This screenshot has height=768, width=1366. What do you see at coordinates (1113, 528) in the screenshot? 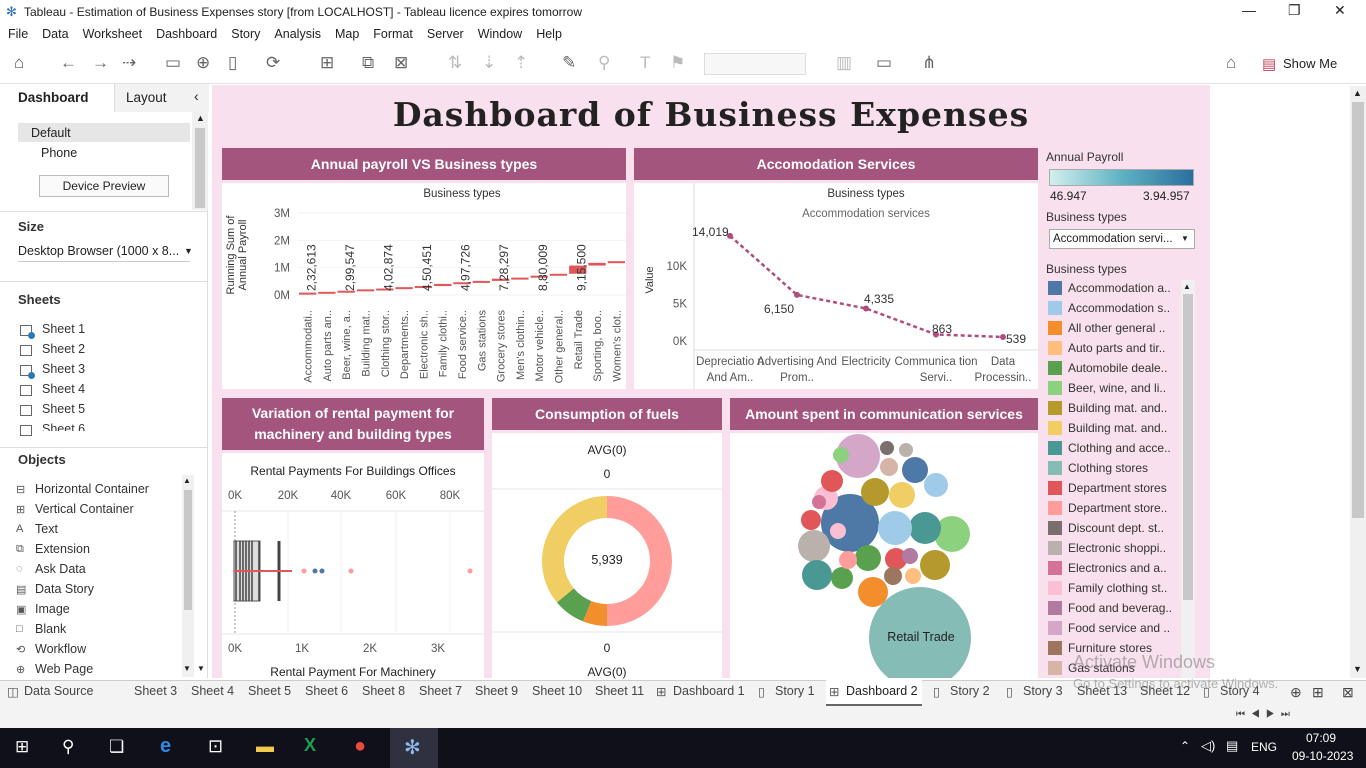
I see `legend-item: Discount dept. st..` at bounding box center [1113, 528].